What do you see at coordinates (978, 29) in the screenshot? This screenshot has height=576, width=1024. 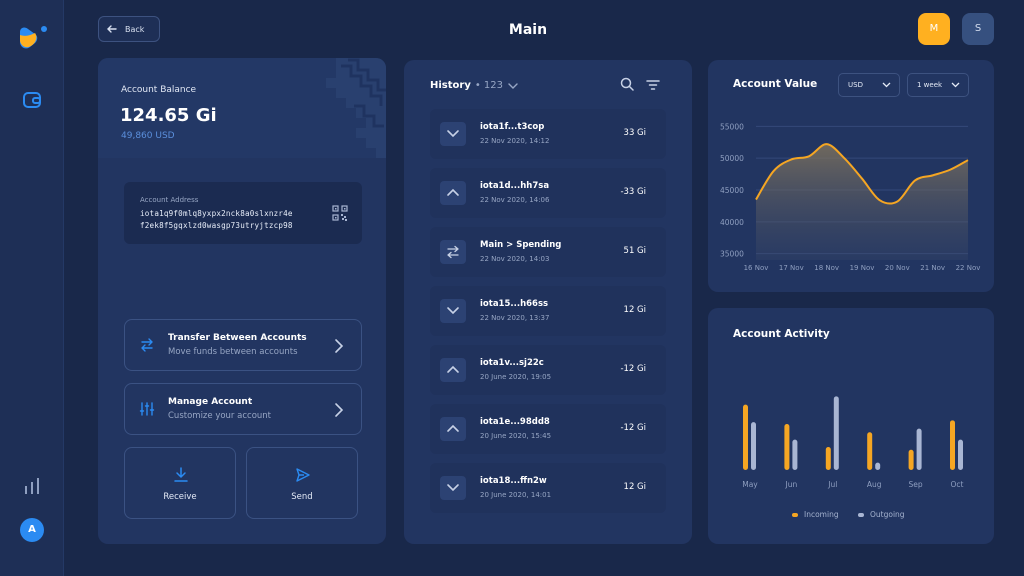 I see `profile-s-button: S` at bounding box center [978, 29].